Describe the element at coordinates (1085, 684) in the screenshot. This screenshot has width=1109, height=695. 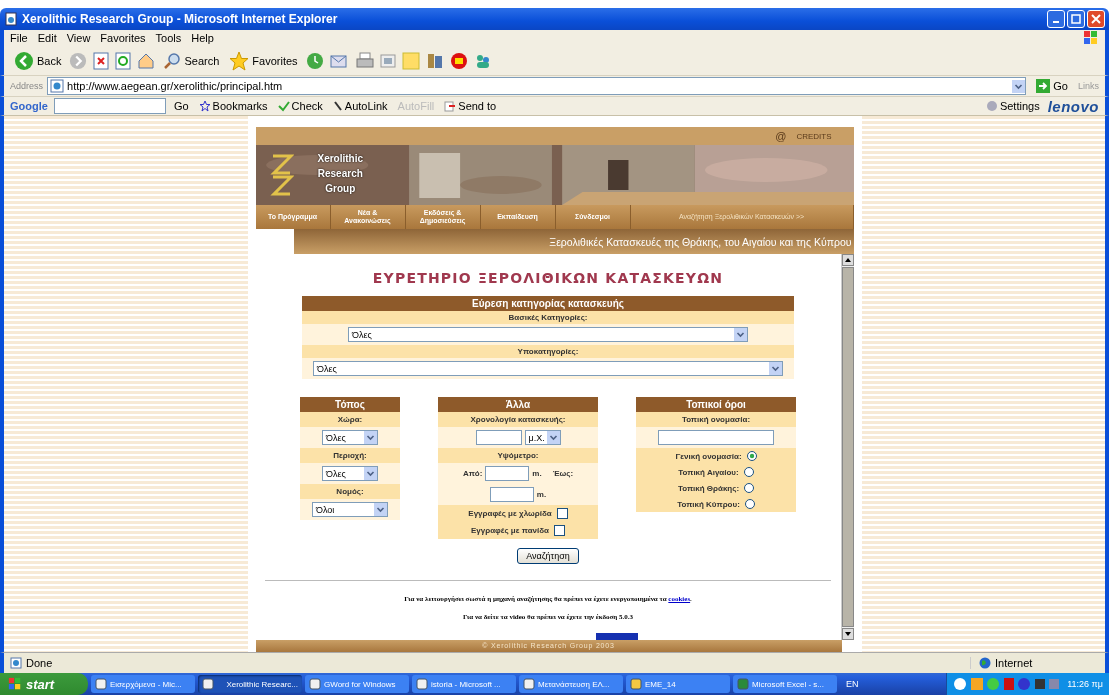
I see `clock: 11:26 πμ` at that location.